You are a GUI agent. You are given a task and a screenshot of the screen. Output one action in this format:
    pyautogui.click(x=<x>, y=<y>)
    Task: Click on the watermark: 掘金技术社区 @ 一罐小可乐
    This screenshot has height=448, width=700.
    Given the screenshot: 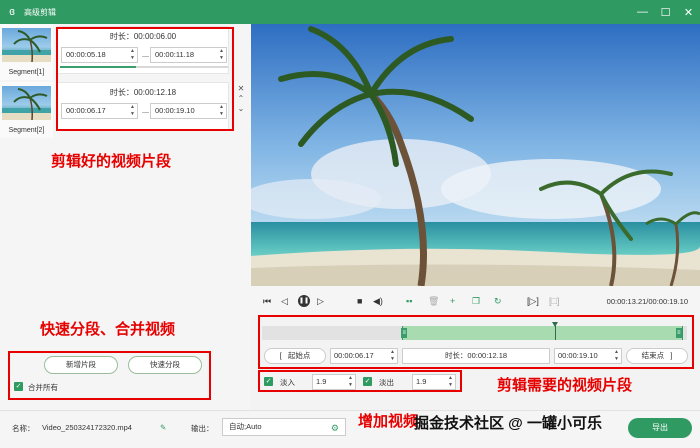 What is the action you would take?
    pyautogui.click(x=508, y=423)
    